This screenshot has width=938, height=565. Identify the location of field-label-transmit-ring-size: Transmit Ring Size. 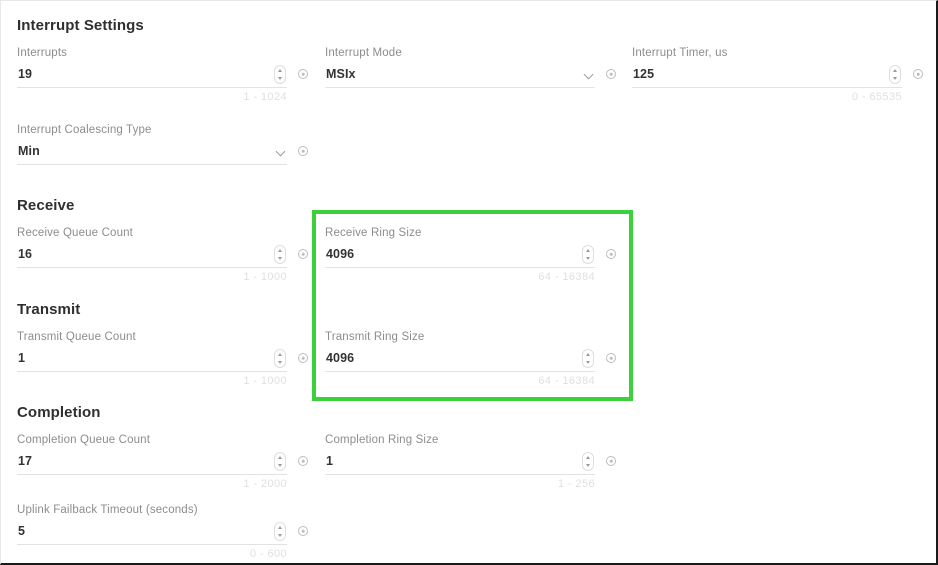
(375, 337).